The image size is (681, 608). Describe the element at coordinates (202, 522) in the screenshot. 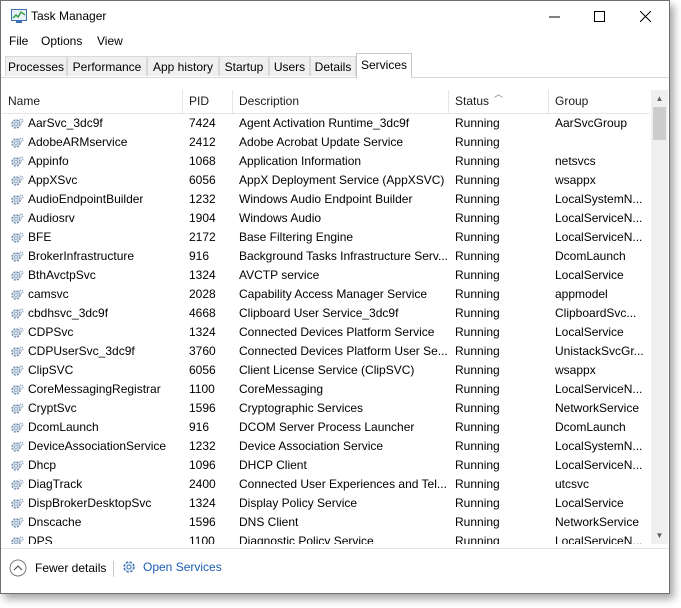

I see `service-pid: 1596` at that location.